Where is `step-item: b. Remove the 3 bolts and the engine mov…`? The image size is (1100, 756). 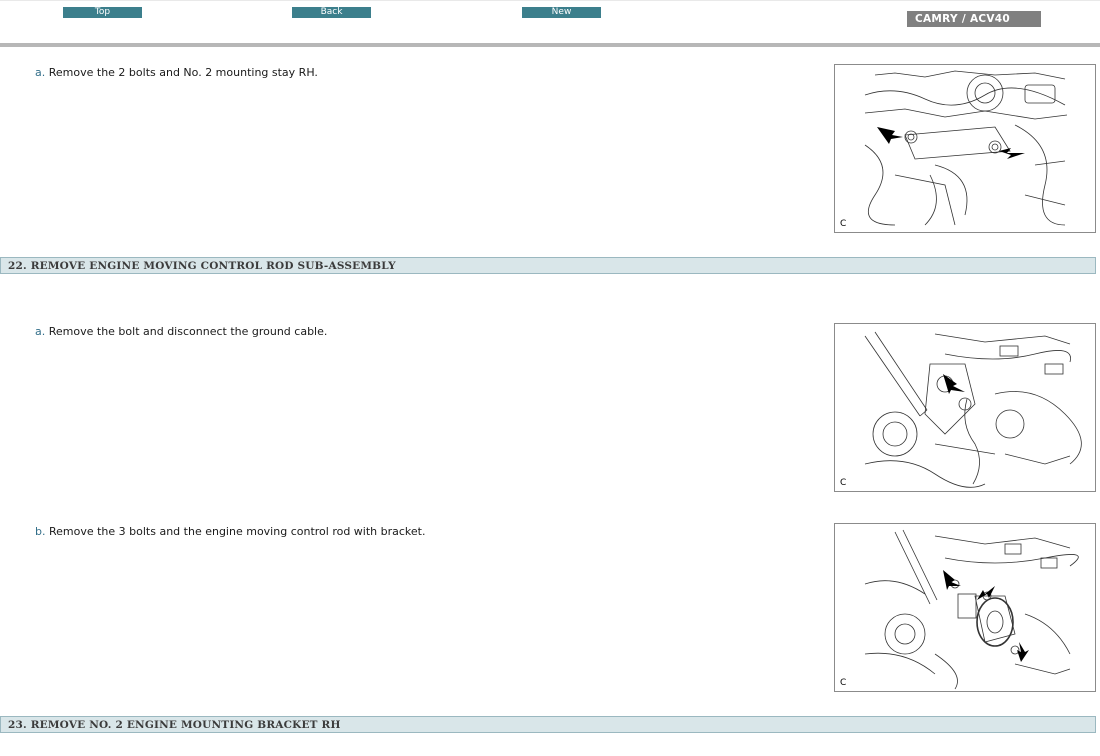
step-item: b. Remove the 3 bolts and the engine mov… is located at coordinates (230, 532).